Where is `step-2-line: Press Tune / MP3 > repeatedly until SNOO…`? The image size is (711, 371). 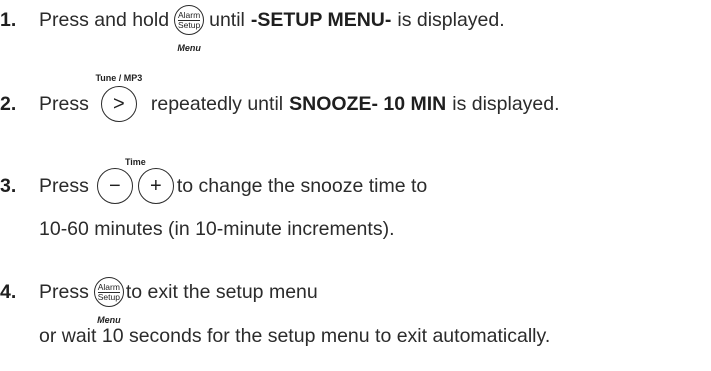 step-2-line: Press Tune / MP3 > repeatedly until SNOO… is located at coordinates (299, 97).